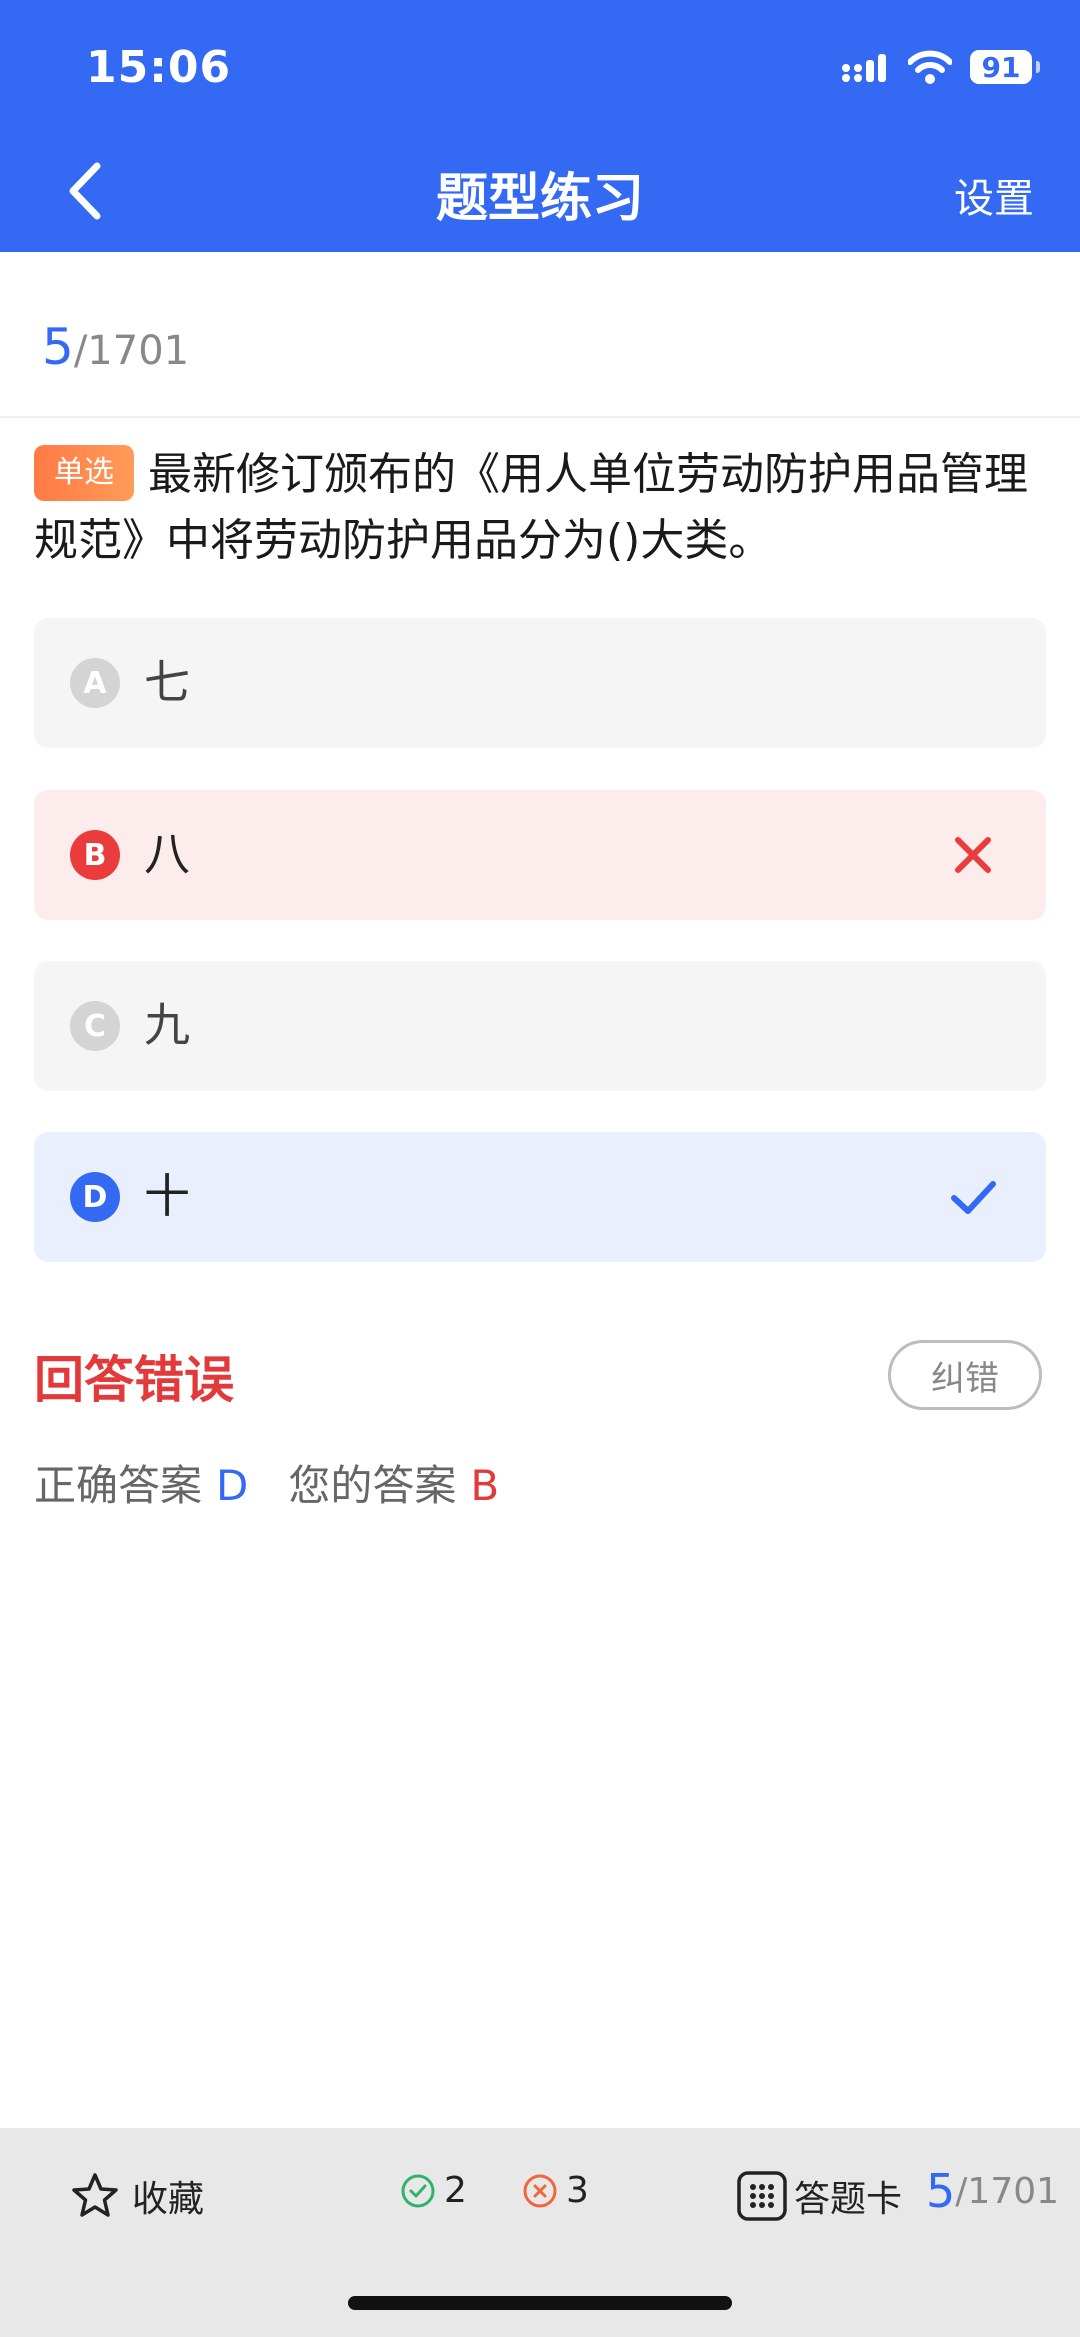 Image resolution: width=1080 pixels, height=2337 pixels. I want to click on divider, so click(540, 417).